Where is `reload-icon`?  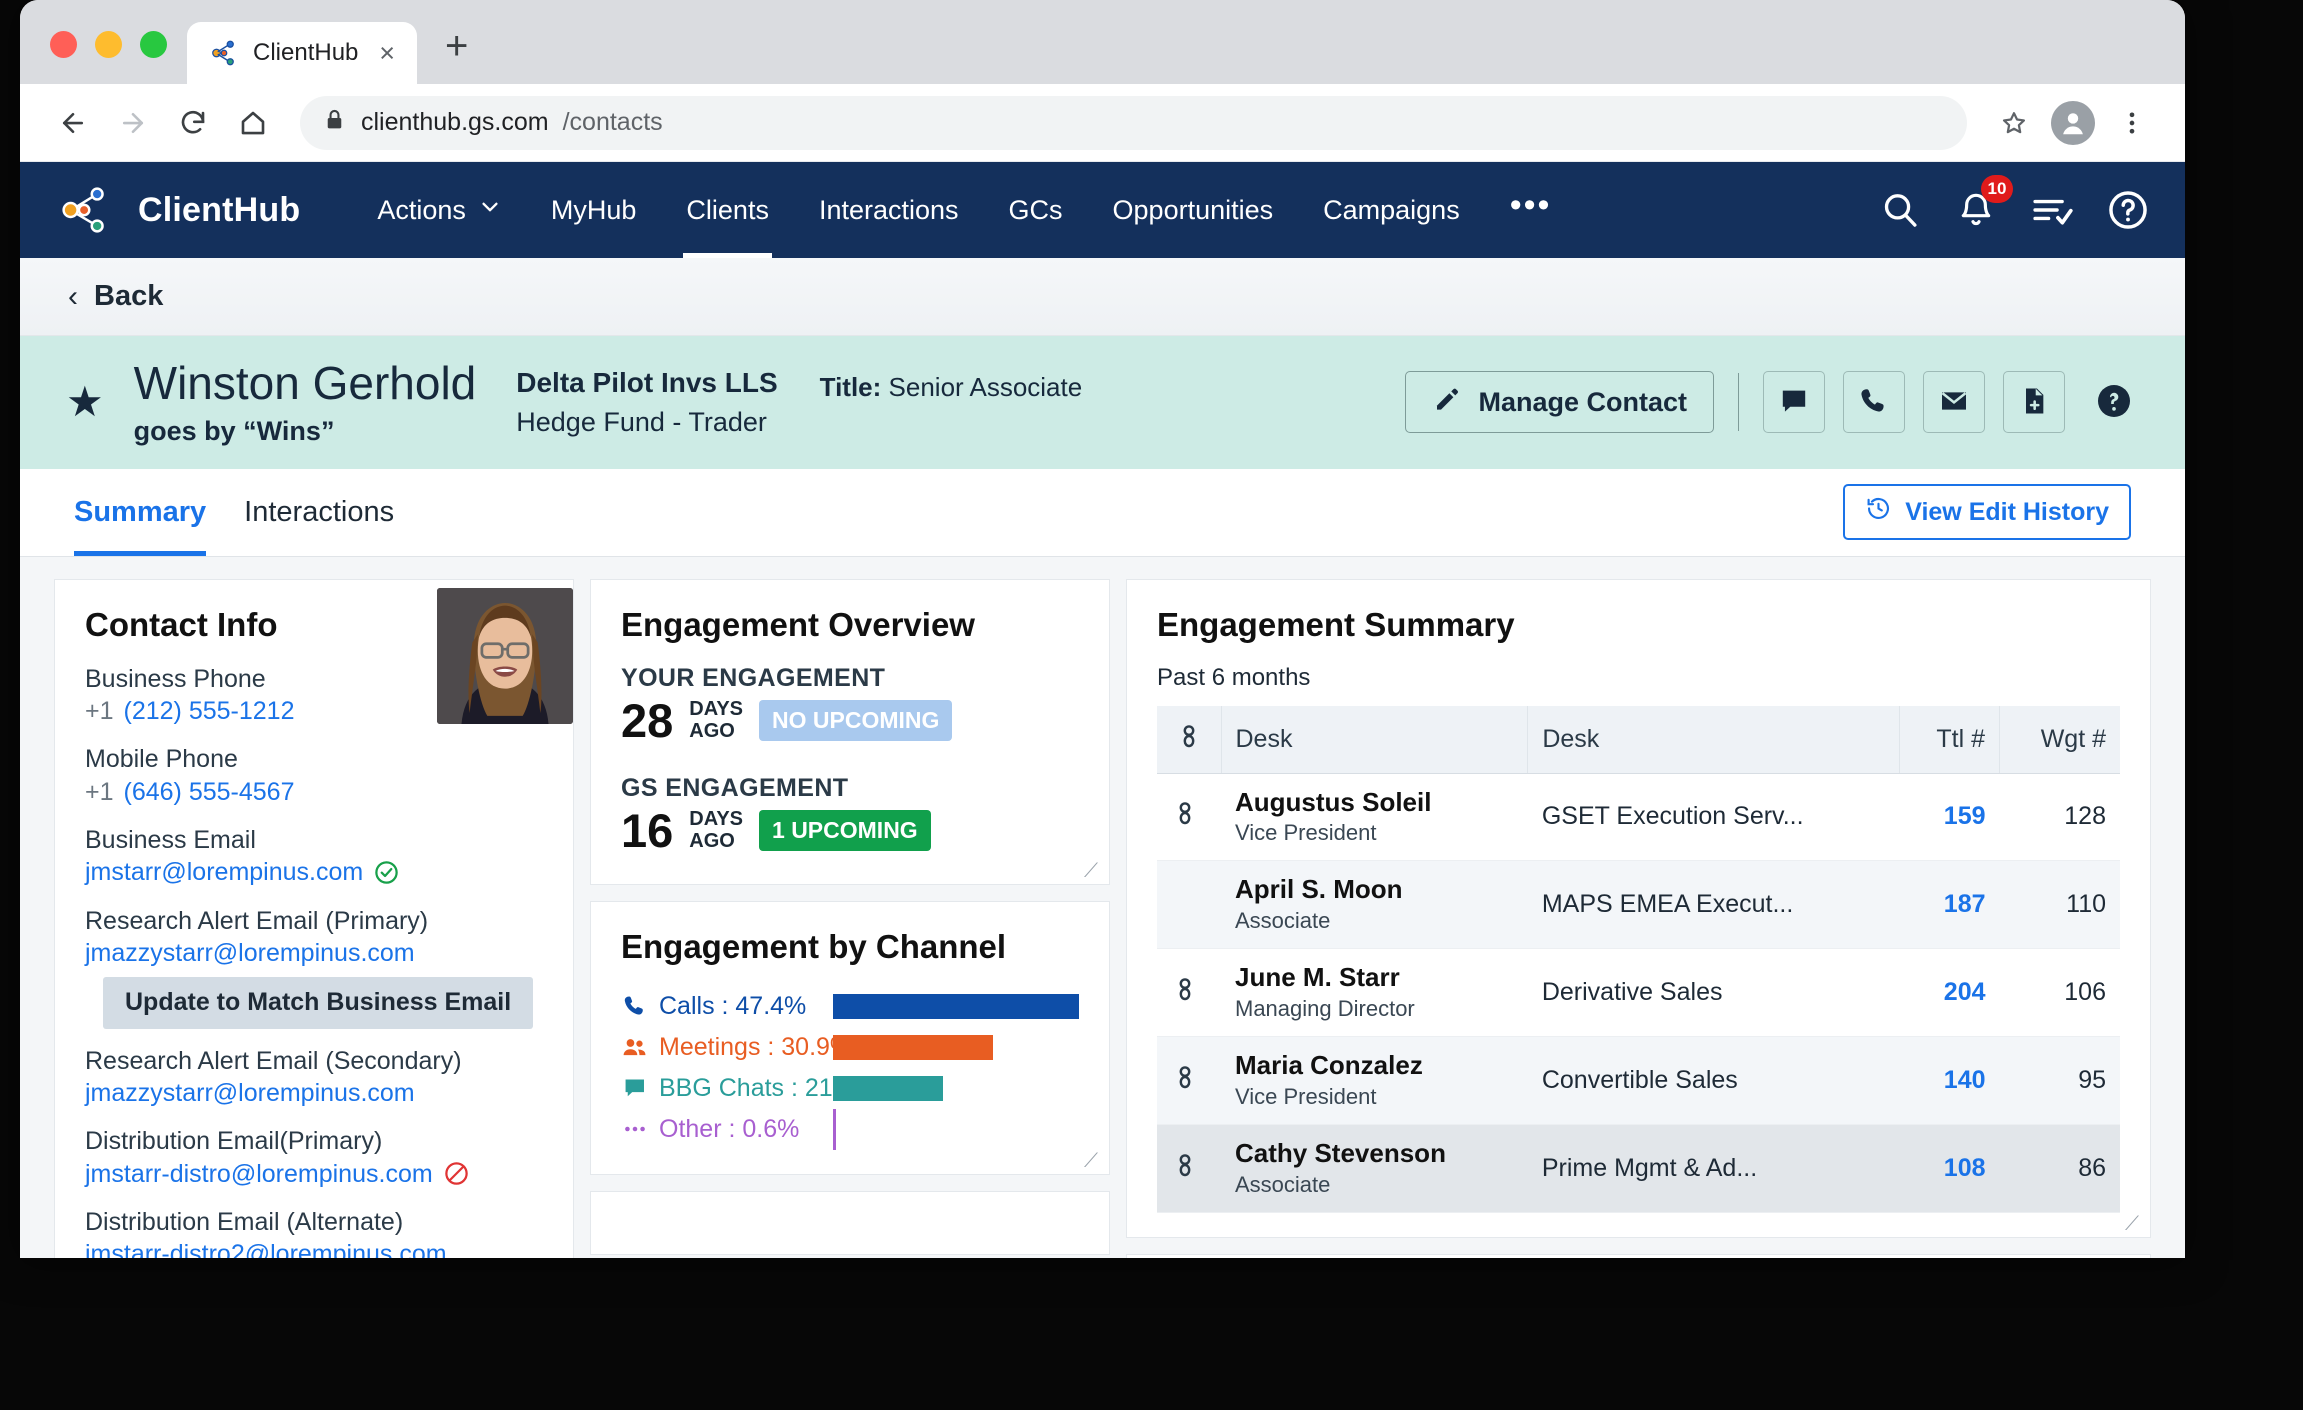 reload-icon is located at coordinates (193, 123).